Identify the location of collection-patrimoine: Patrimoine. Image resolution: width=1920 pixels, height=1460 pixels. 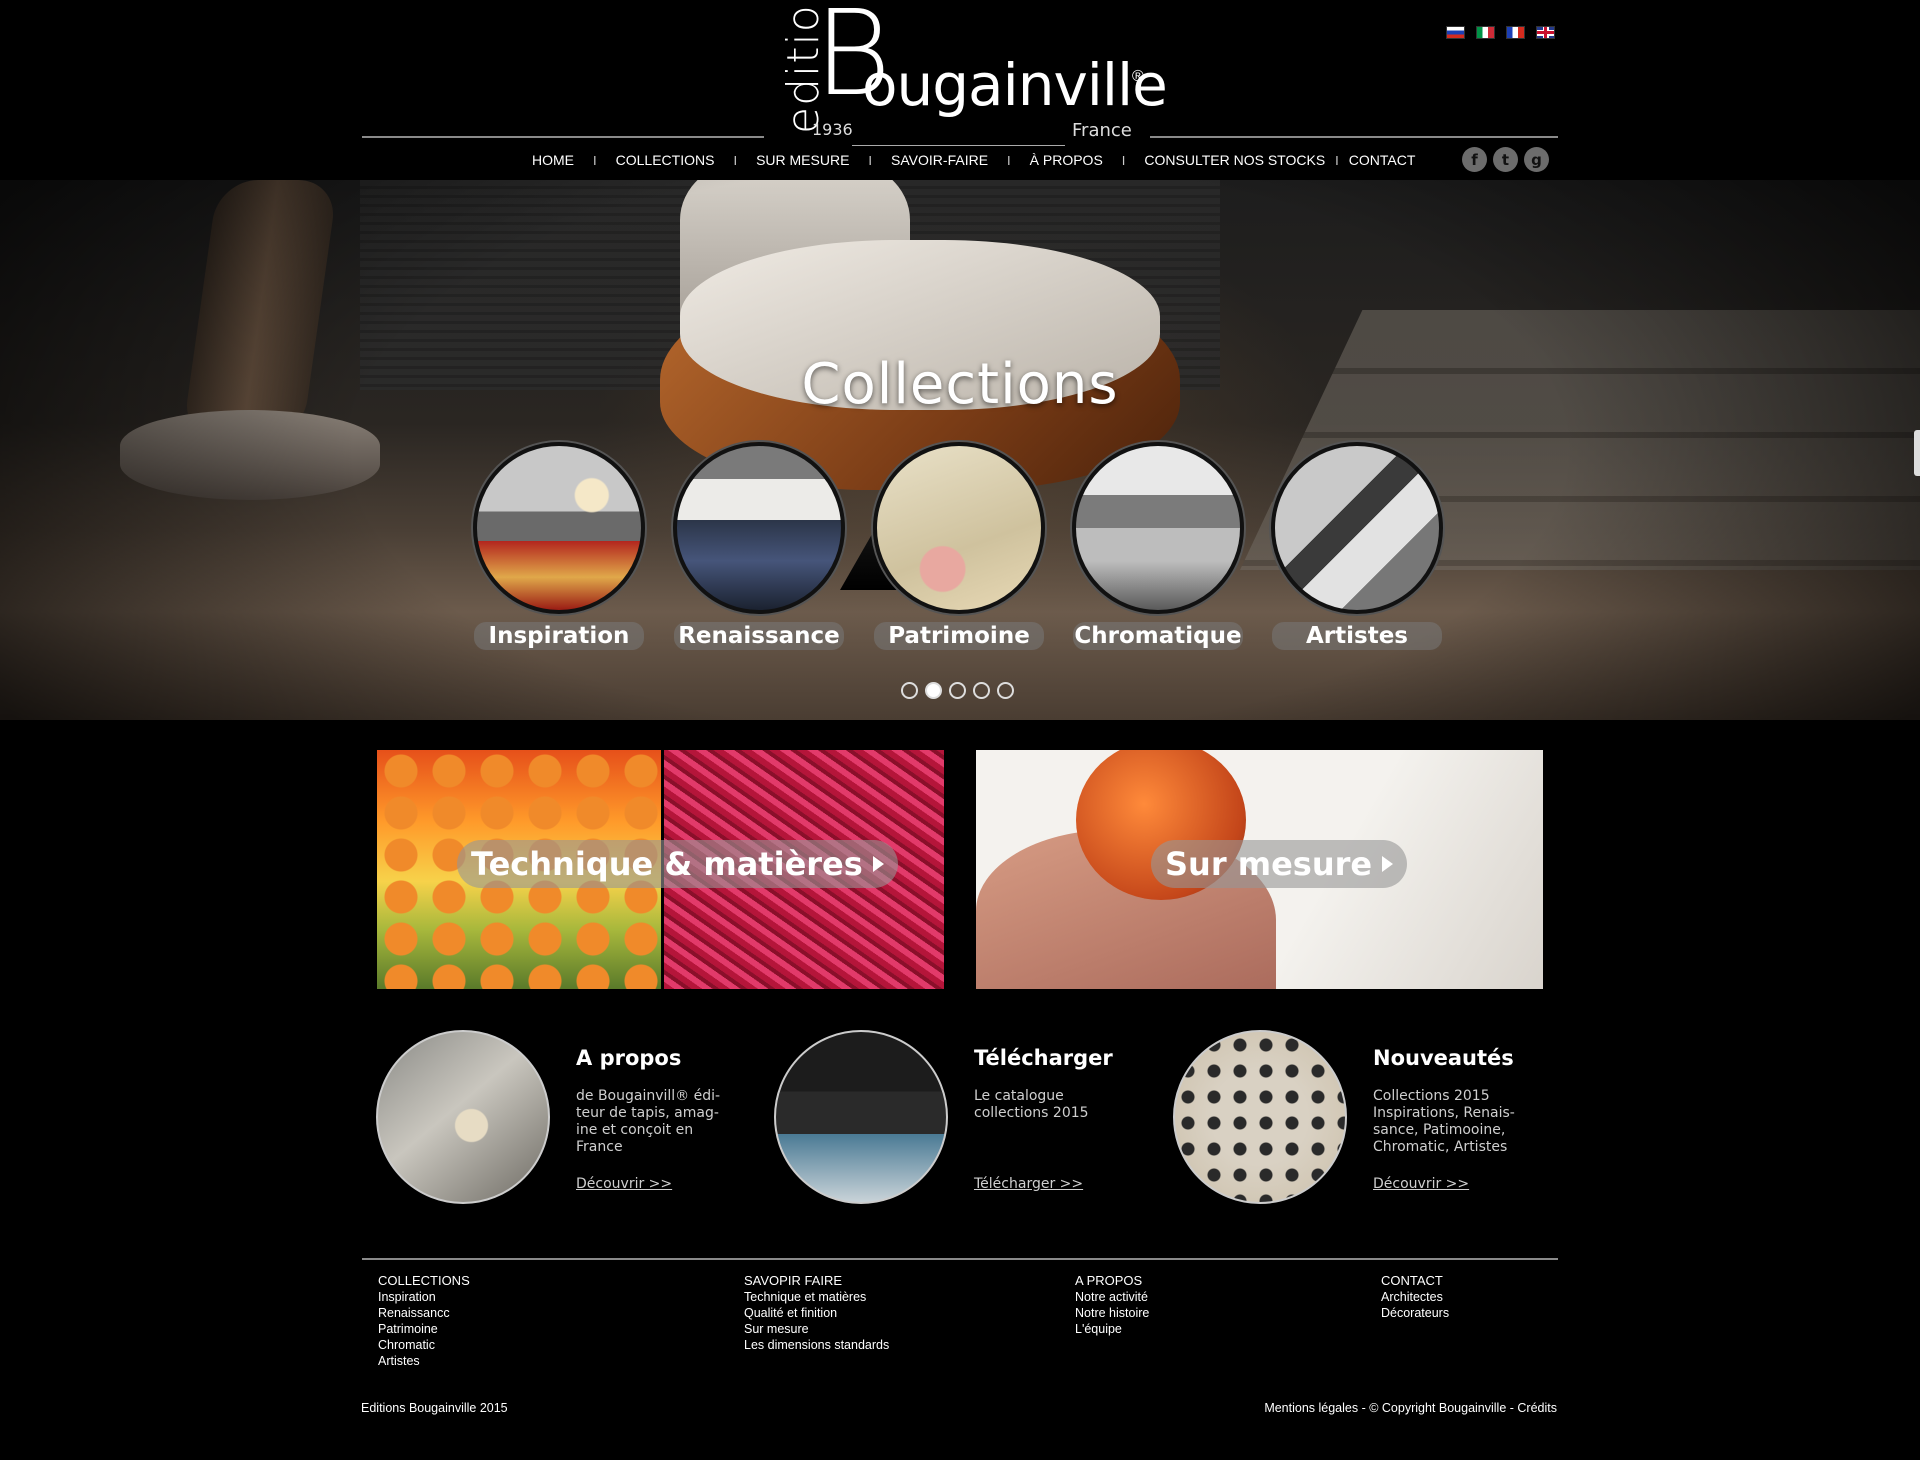
(959, 546).